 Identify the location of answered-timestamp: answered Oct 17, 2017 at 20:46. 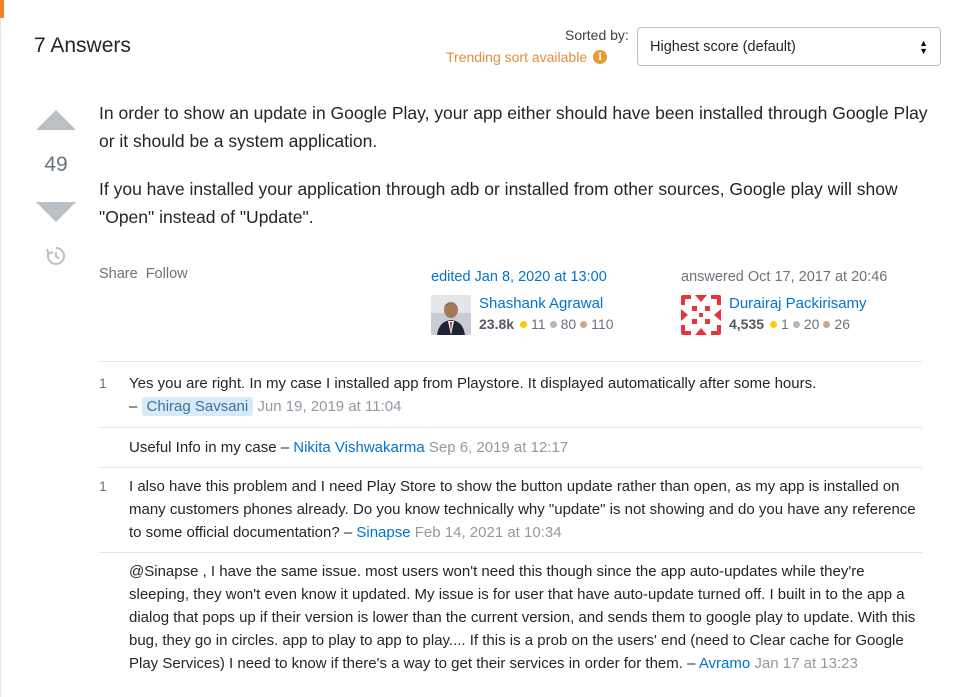
(784, 277).